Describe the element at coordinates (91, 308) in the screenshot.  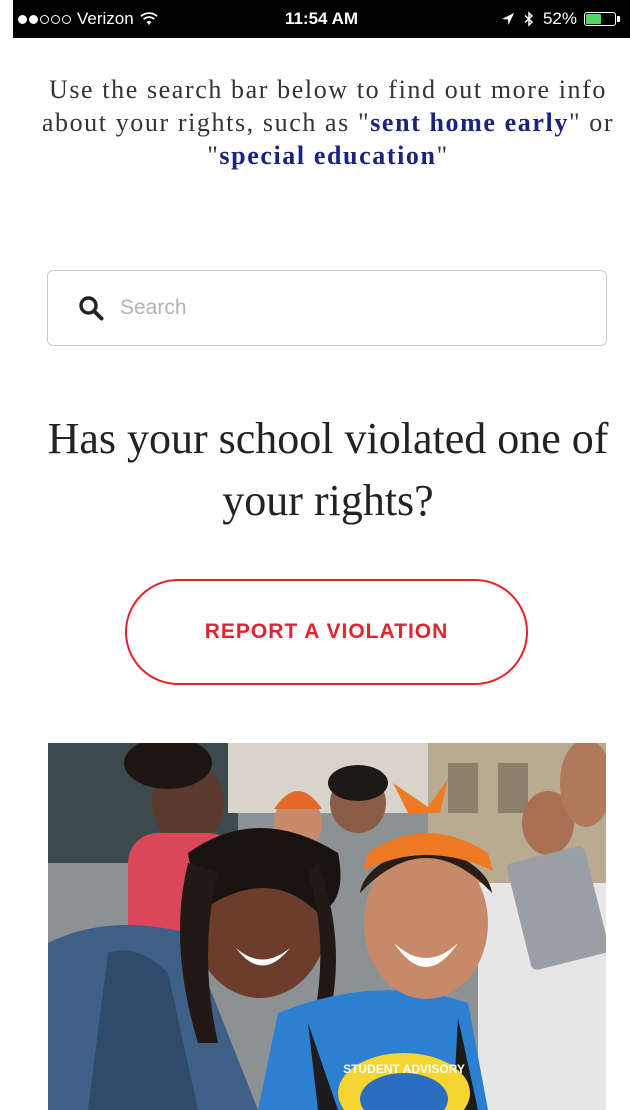
I see `search-icon` at that location.